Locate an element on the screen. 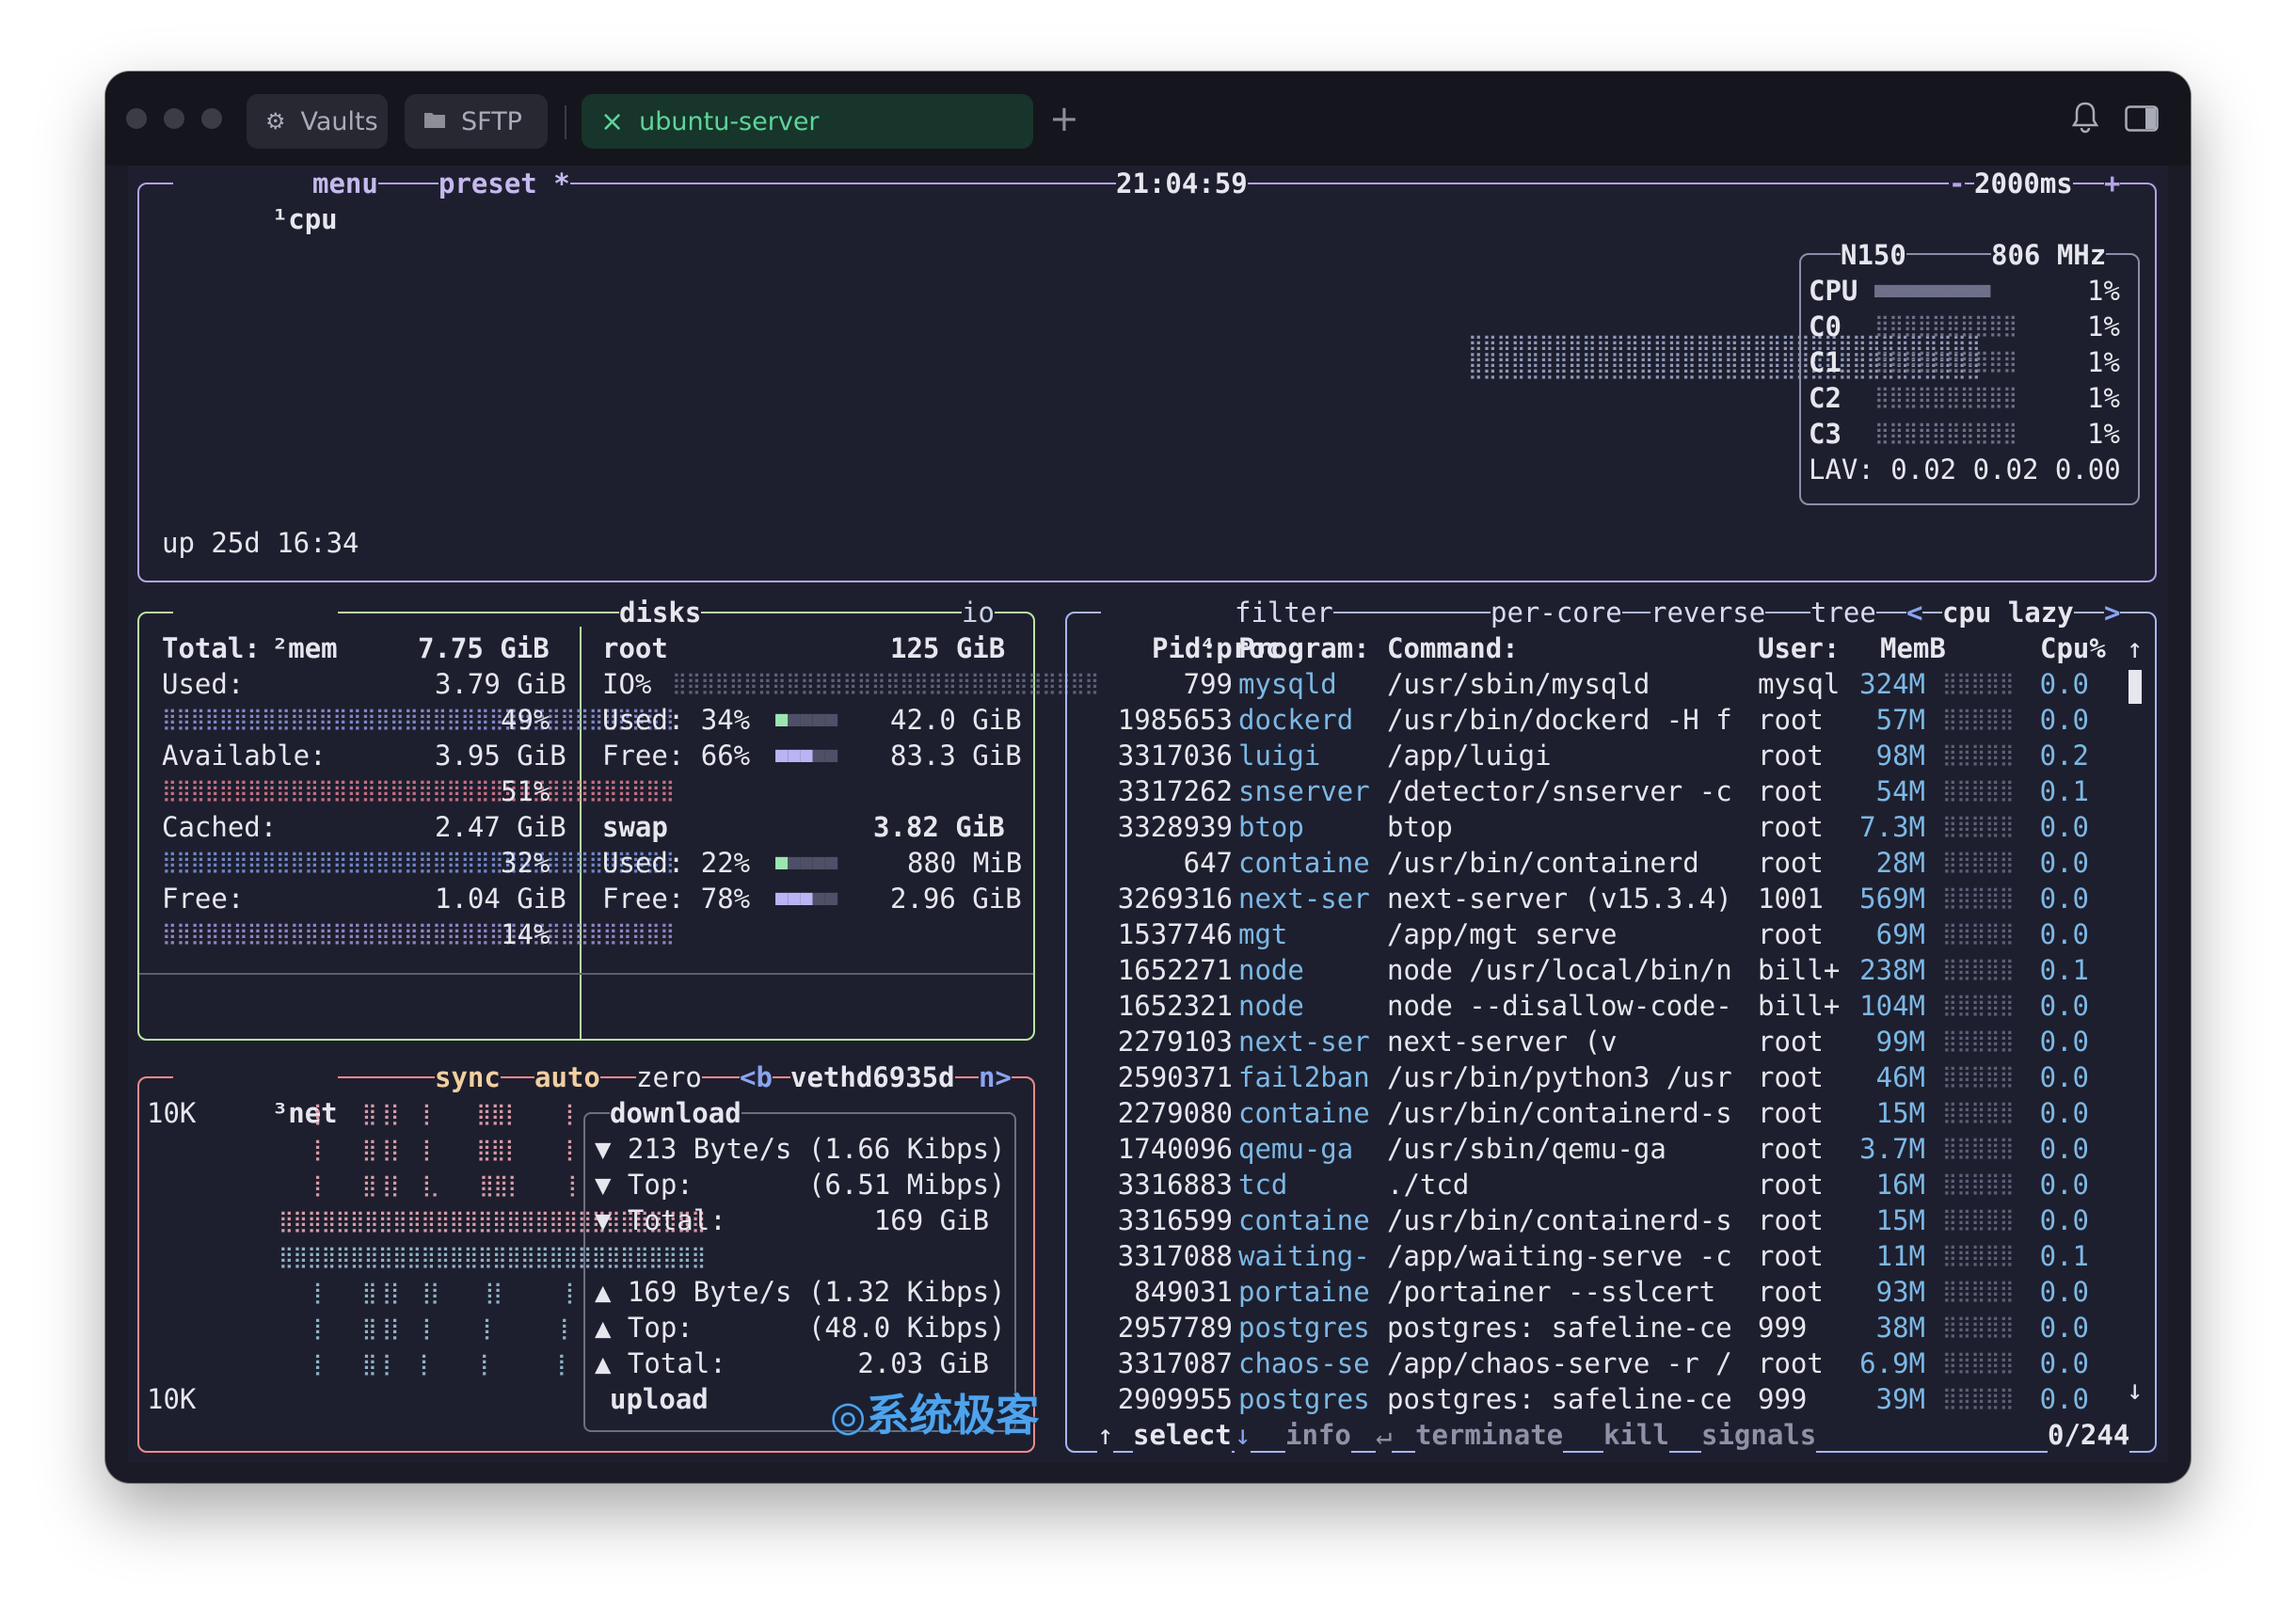  mem-cached-value: 2.47 GiB is located at coordinates (500, 827).